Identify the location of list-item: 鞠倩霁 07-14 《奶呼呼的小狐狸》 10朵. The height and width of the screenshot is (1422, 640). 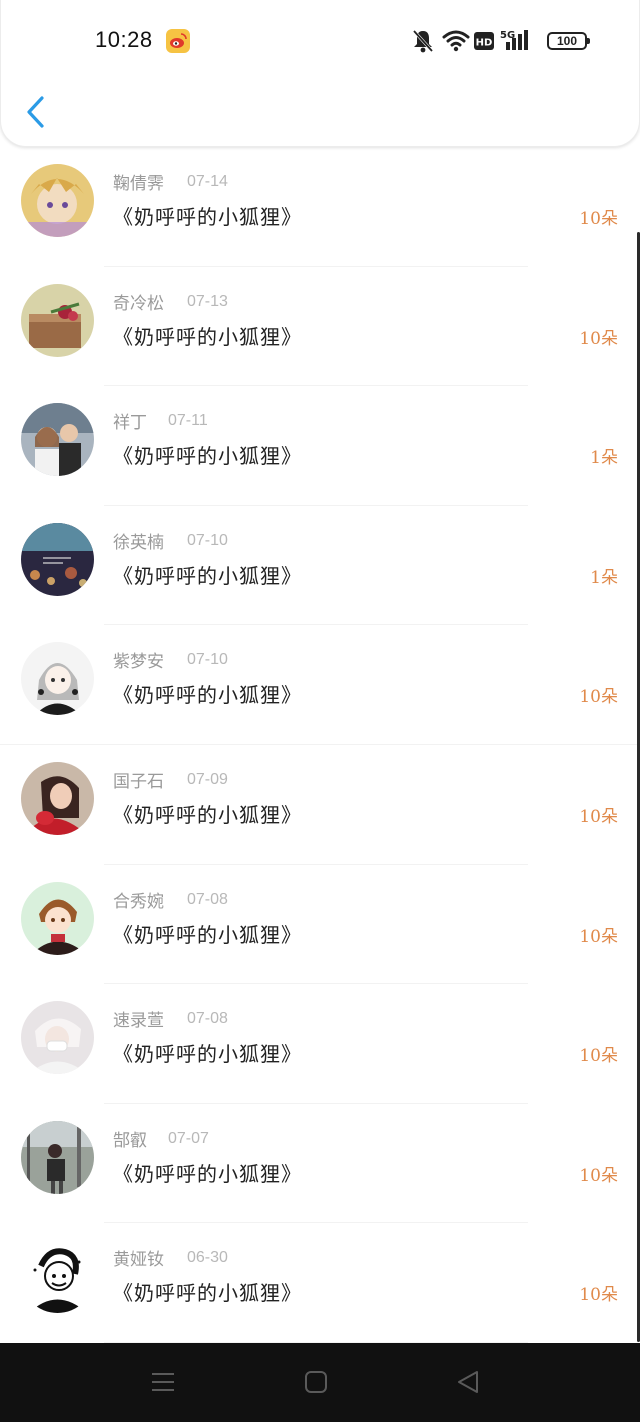
(320, 207).